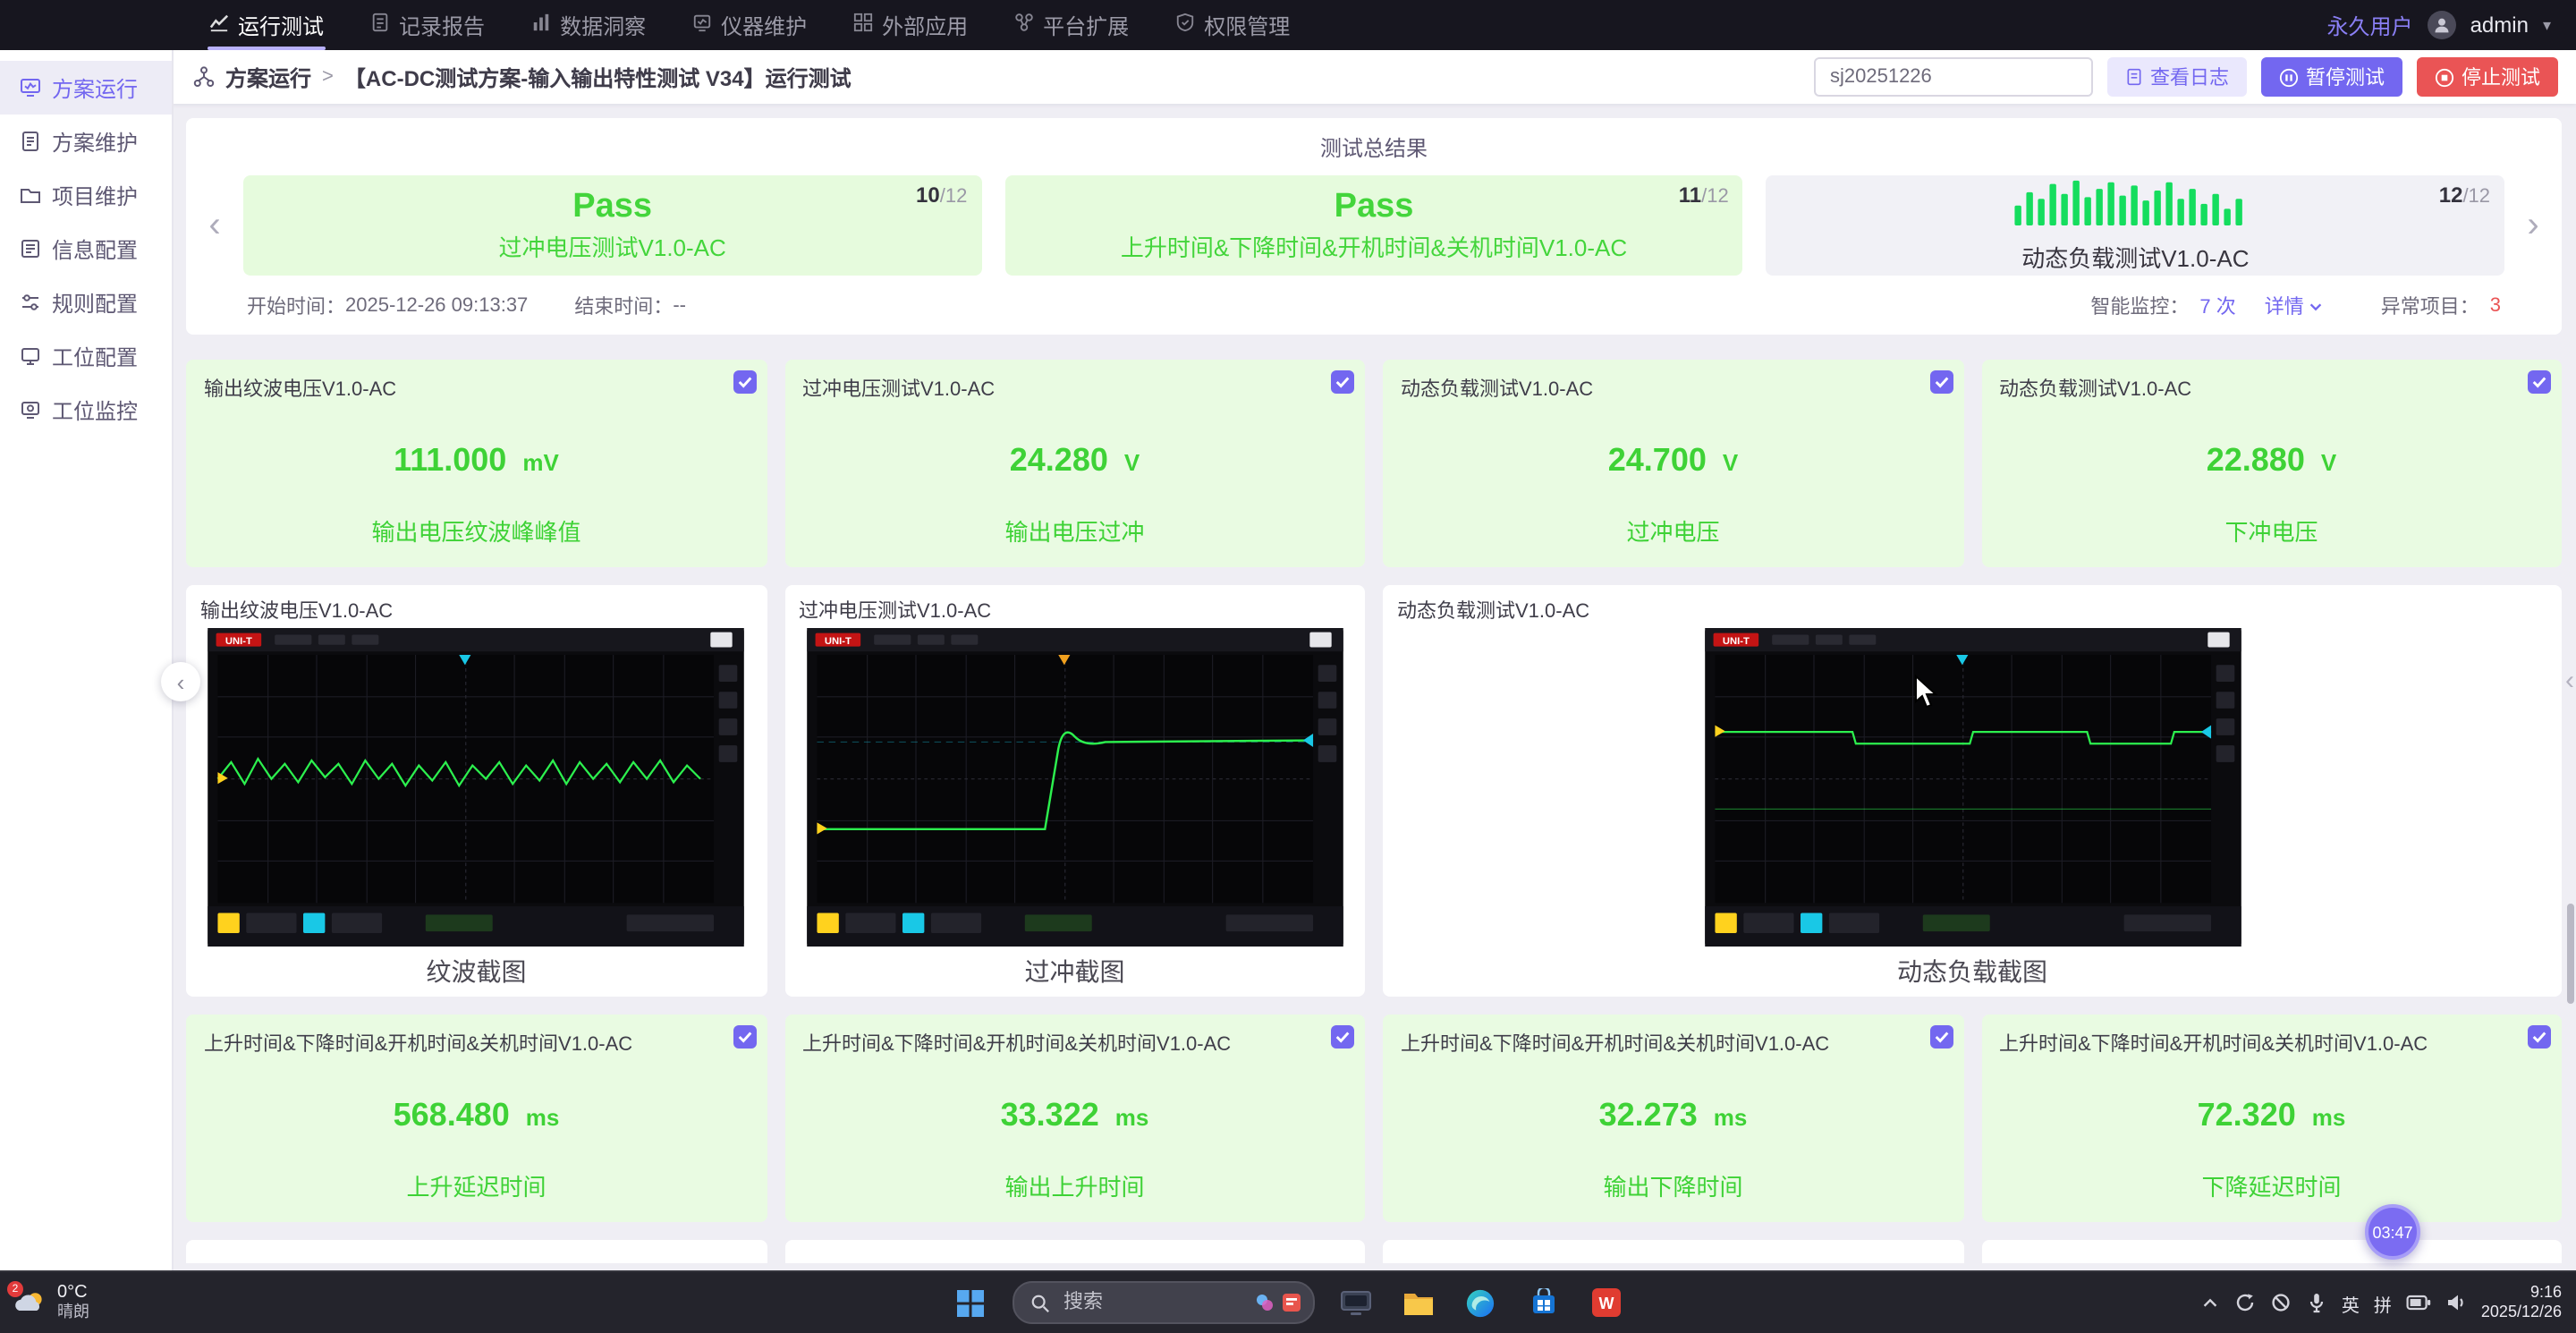  What do you see at coordinates (837, 641) in the screenshot?
I see `svg-text: UNI-T` at bounding box center [837, 641].